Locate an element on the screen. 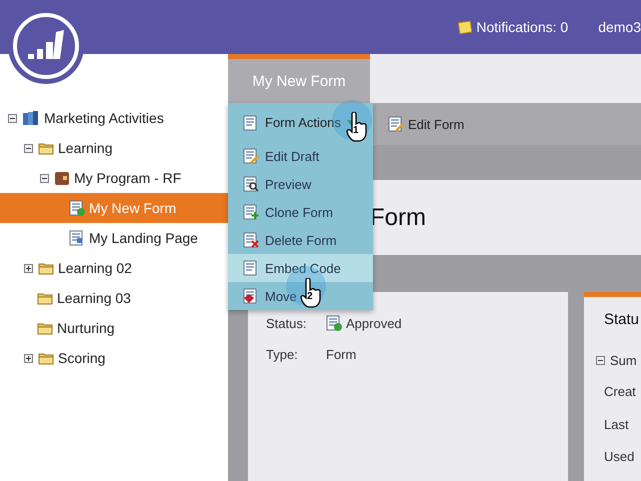 The height and width of the screenshot is (481, 641). panel-title: Statu is located at coordinates (622, 319).